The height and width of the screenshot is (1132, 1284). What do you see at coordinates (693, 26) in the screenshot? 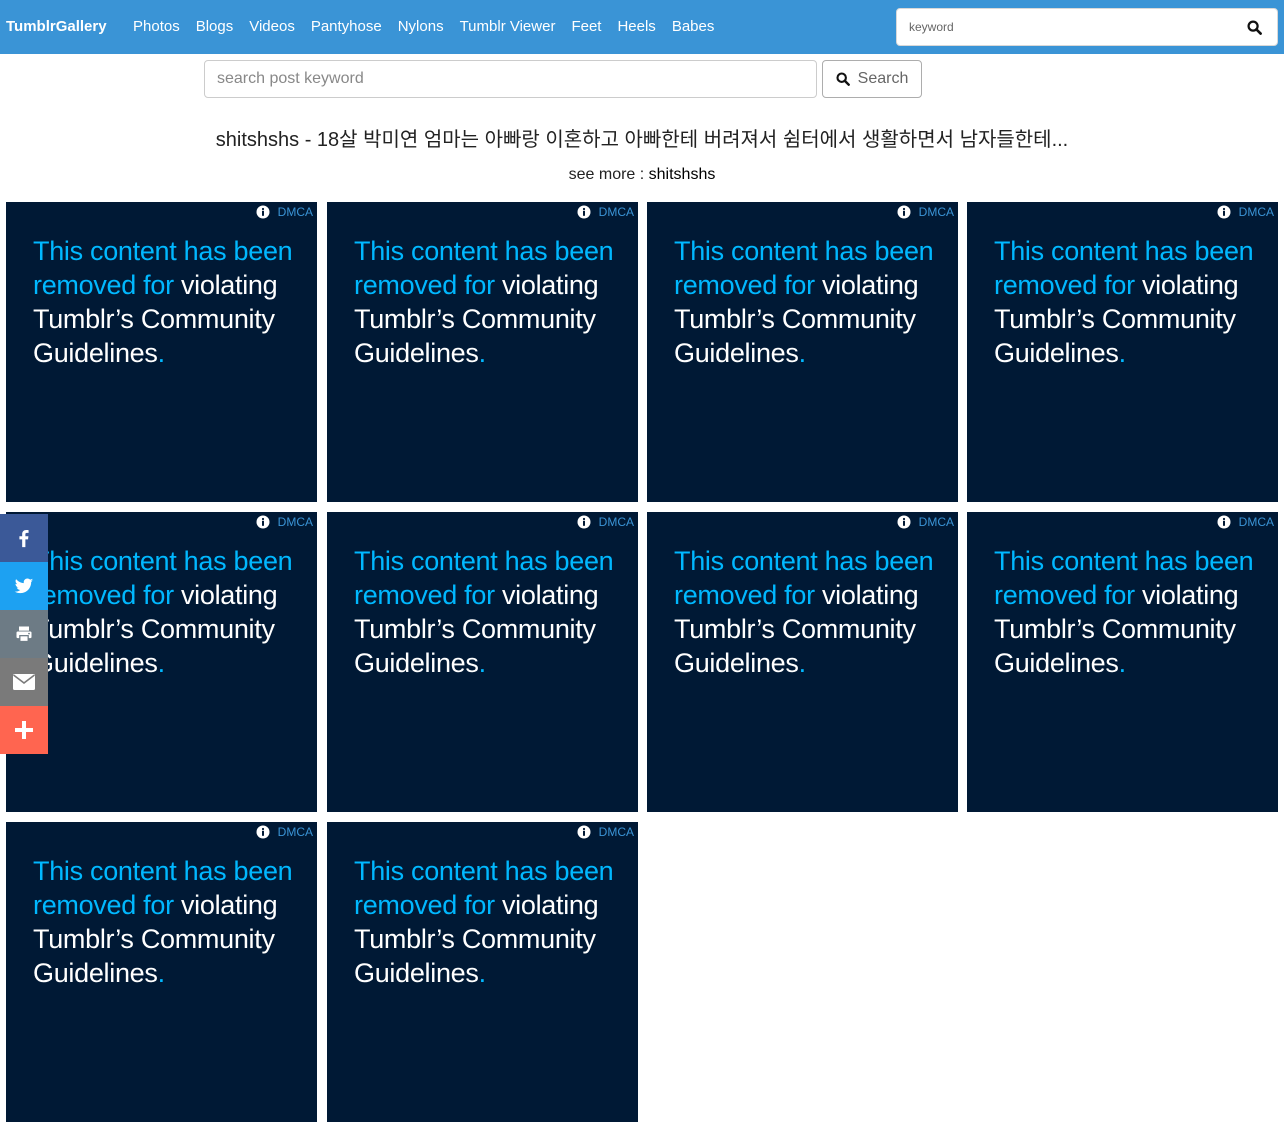
I see `nav-link-babes: Babes` at bounding box center [693, 26].